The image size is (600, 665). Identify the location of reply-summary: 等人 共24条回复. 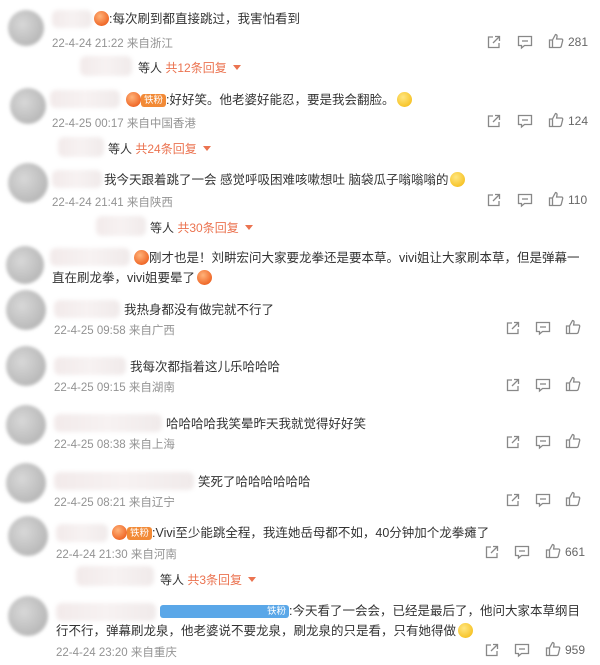
(159, 148).